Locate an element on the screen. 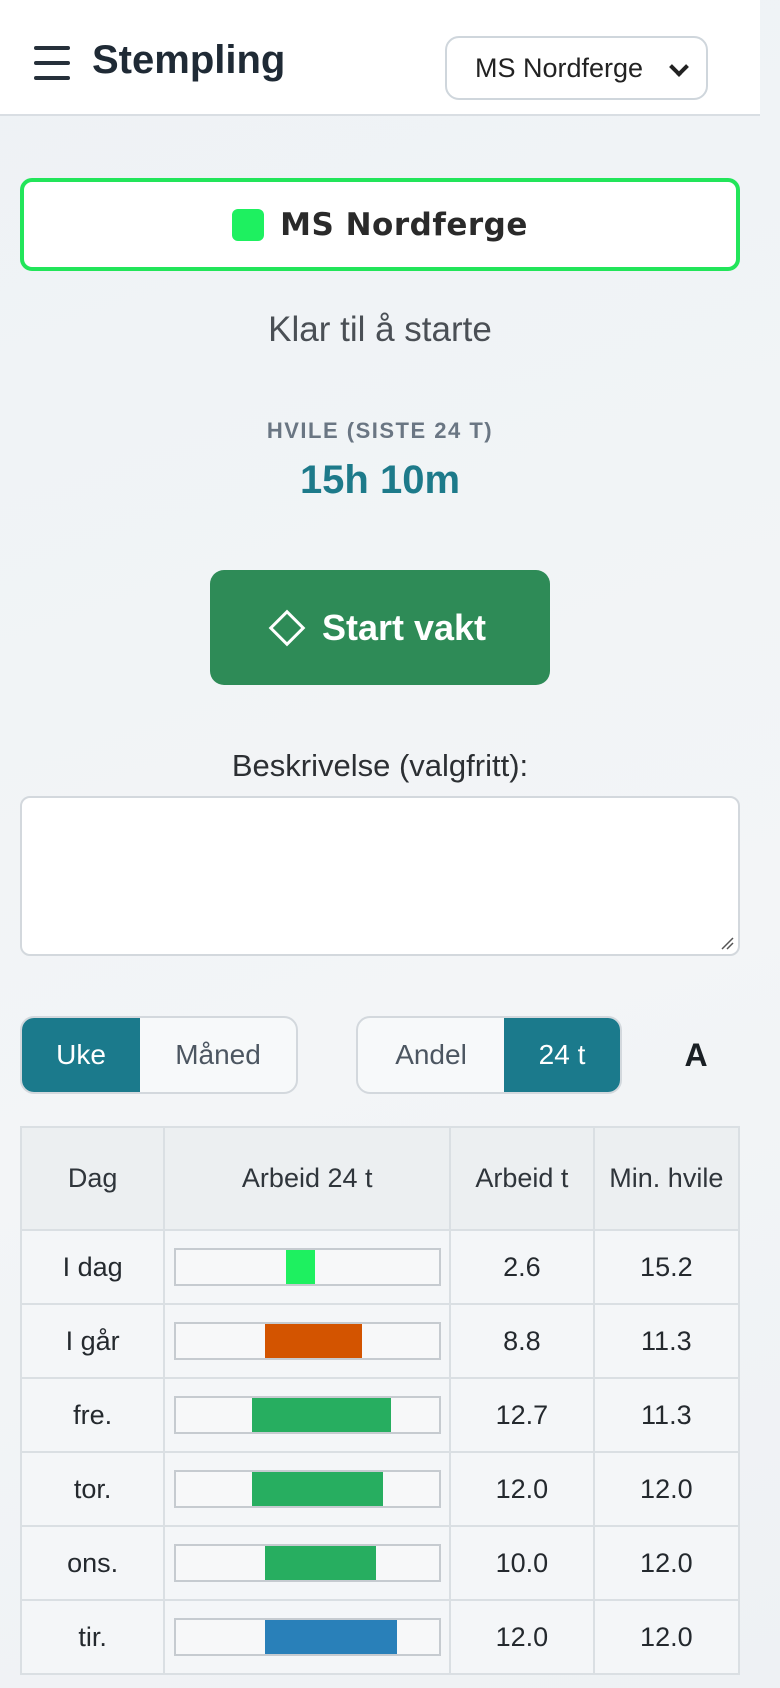 Image resolution: width=780 pixels, height=1688 pixels. rest-label: HVILE (SISTE 24 T) is located at coordinates (380, 430).